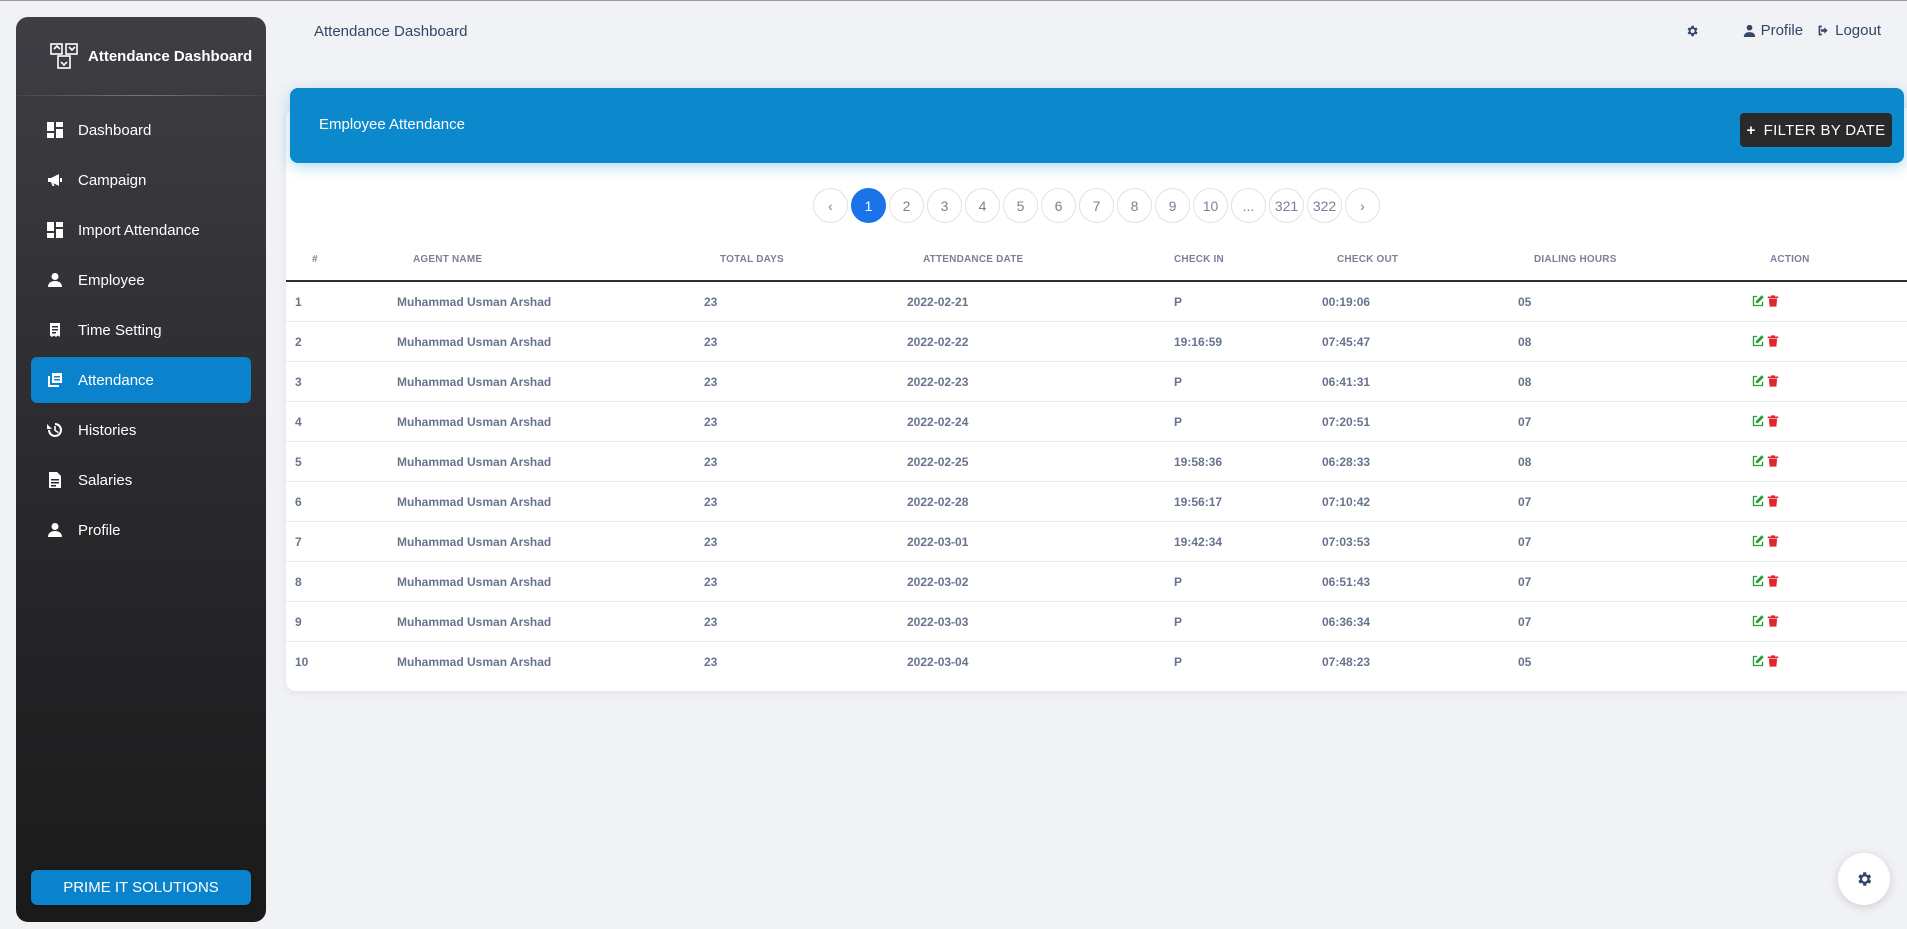 The image size is (1907, 929). I want to click on cell-attendance-date: 2022-02-21, so click(938, 302).